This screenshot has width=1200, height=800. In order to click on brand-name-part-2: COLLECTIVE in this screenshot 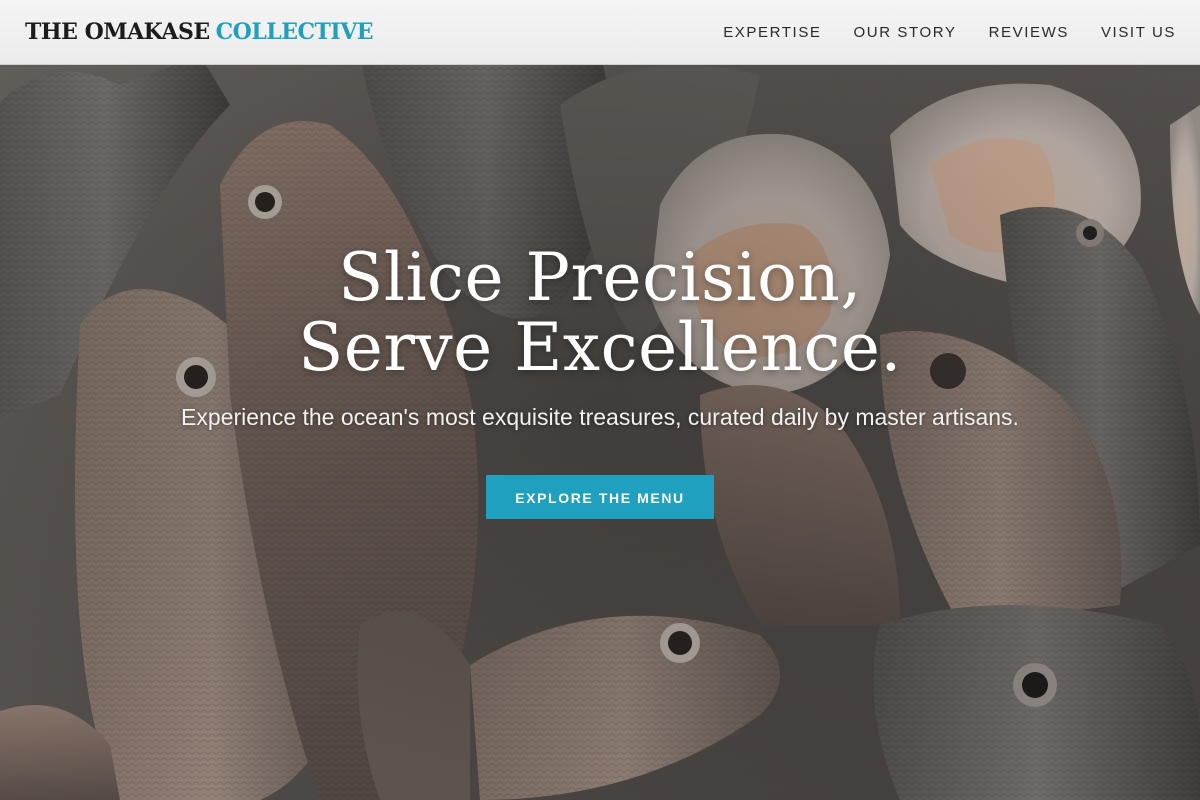, I will do `click(294, 32)`.